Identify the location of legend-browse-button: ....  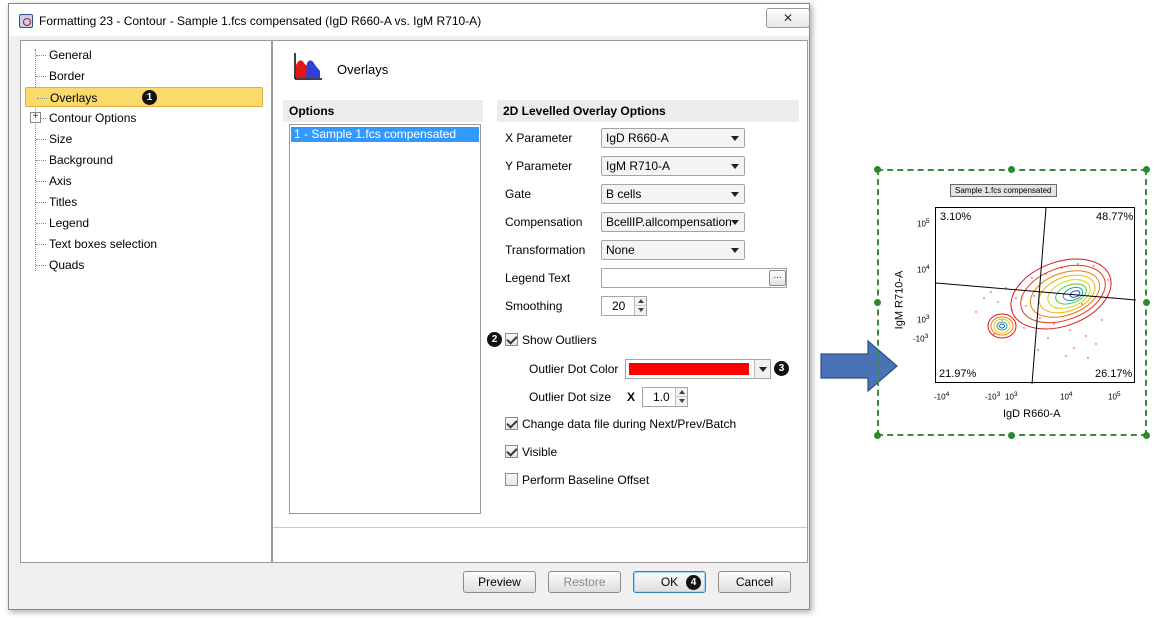
(777, 278).